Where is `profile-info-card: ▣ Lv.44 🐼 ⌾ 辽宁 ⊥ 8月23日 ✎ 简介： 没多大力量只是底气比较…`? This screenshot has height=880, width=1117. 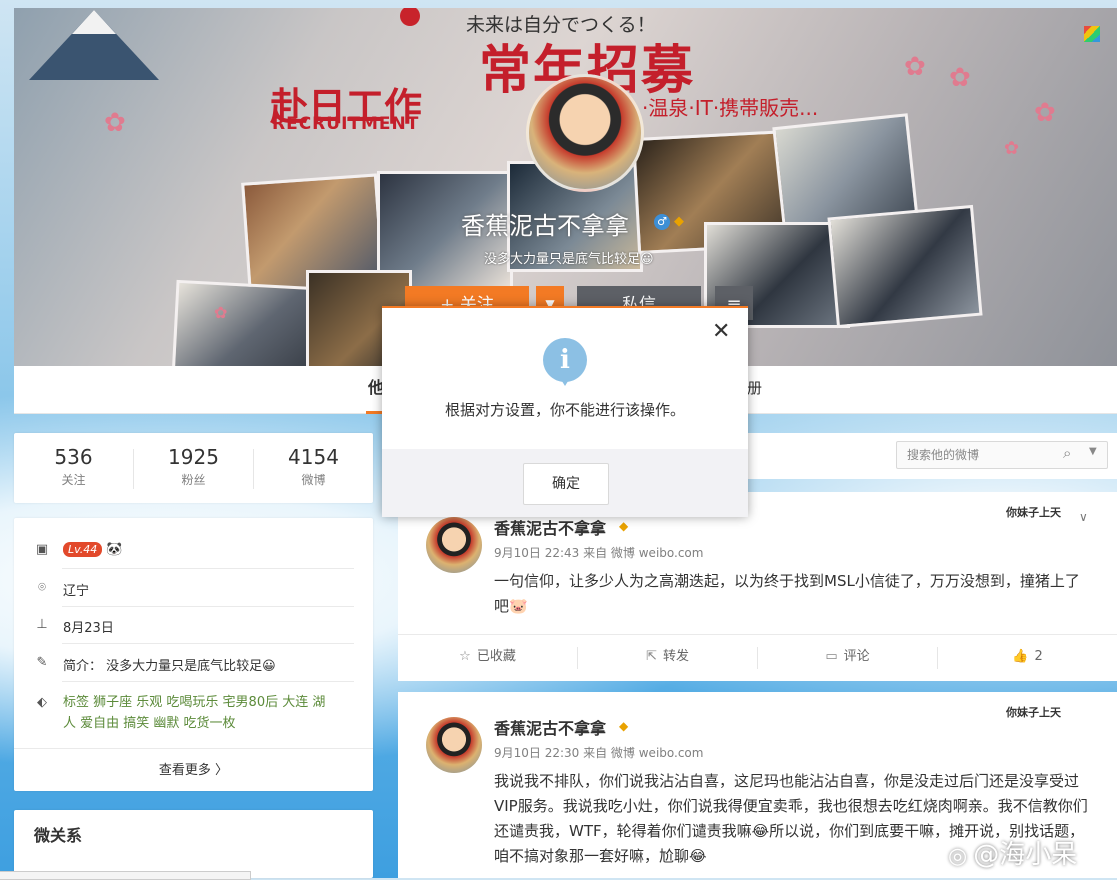
profile-info-card: ▣ Lv.44 🐼 ⌾ 辽宁 ⊥ 8月23日 ✎ 简介： 没多大力量只是底气比较… is located at coordinates (193, 654).